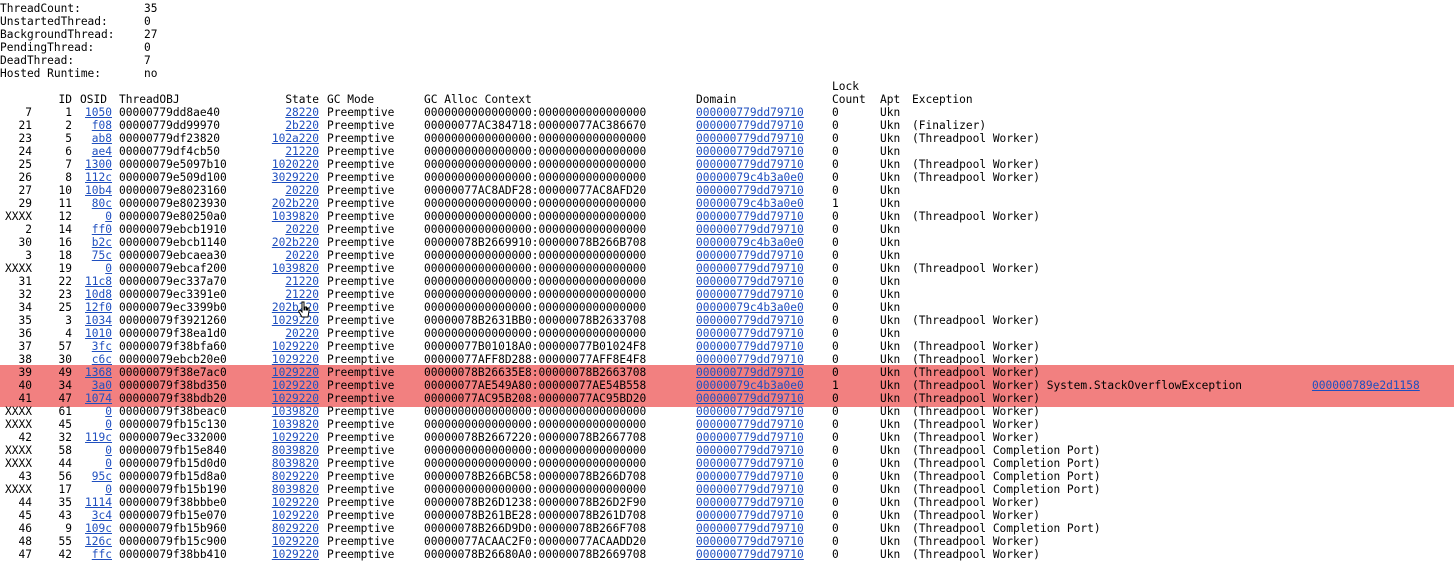 This screenshot has height=564, width=1454. I want to click on osid-link: 1050, so click(94, 112).